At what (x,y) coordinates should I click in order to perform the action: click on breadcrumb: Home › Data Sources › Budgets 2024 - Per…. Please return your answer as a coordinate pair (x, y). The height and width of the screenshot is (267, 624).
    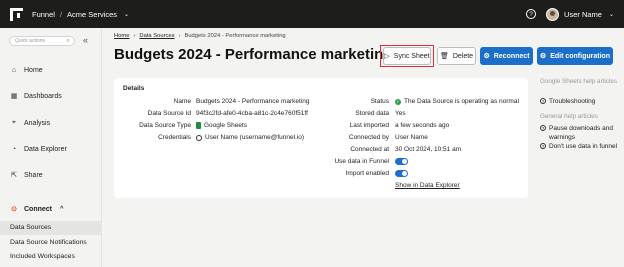
    Looking at the image, I should click on (200, 36).